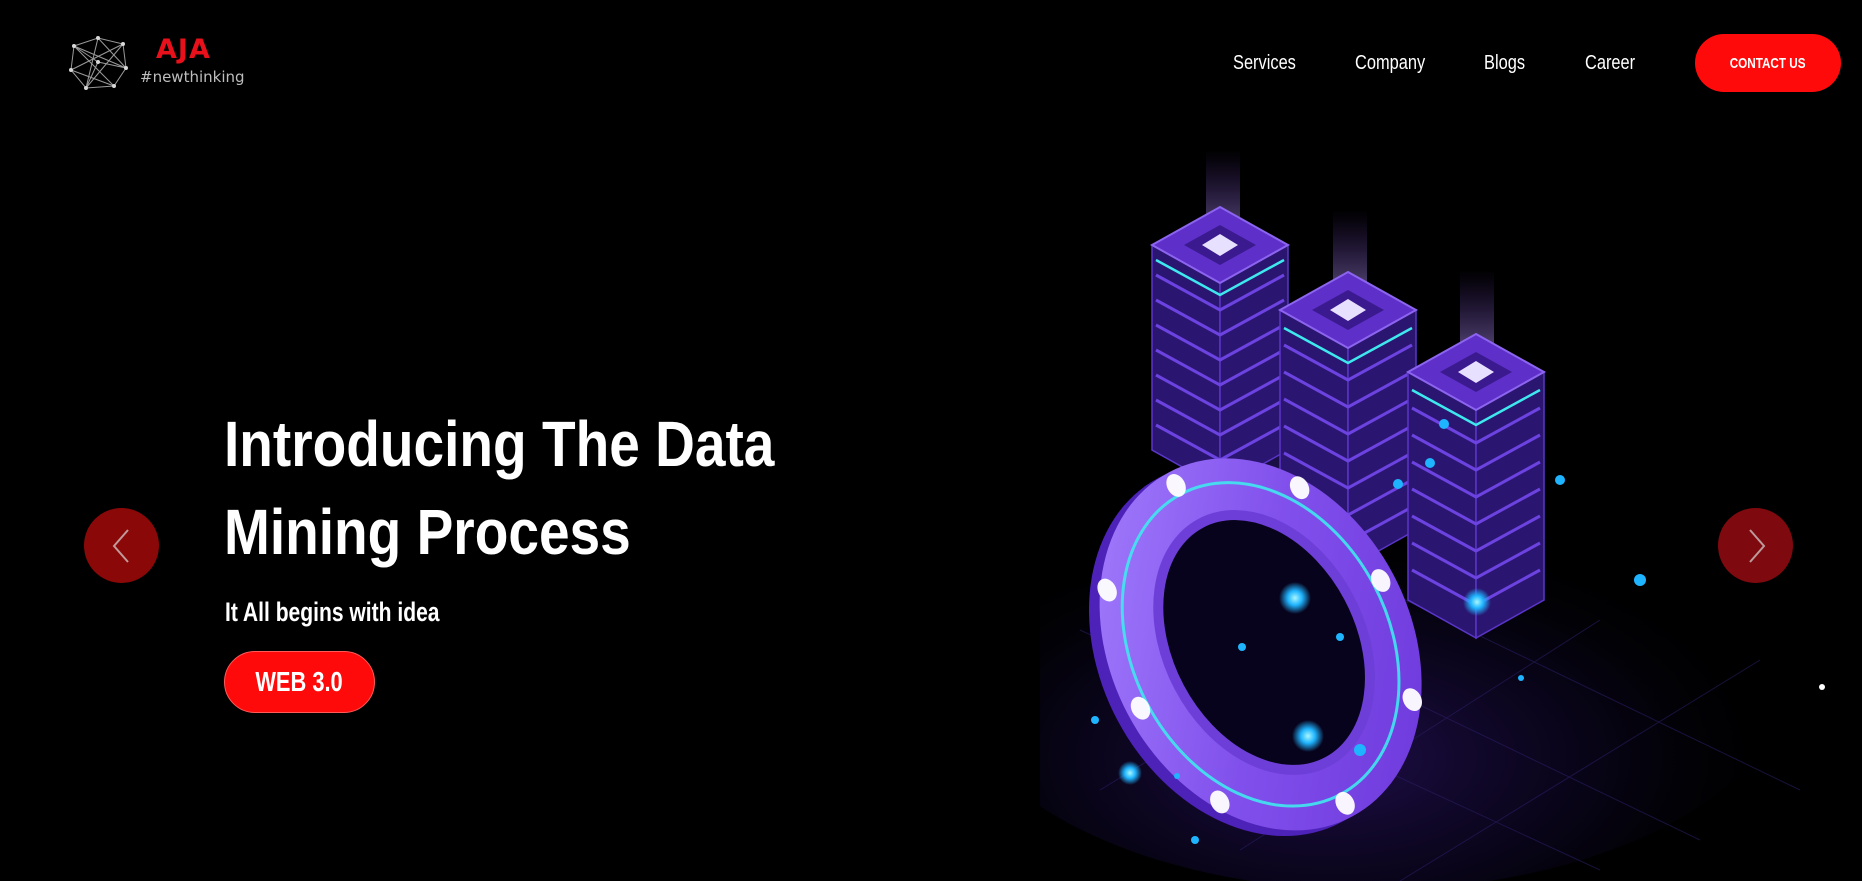  I want to click on contact-us-label: CONTACT US, so click(1768, 63).